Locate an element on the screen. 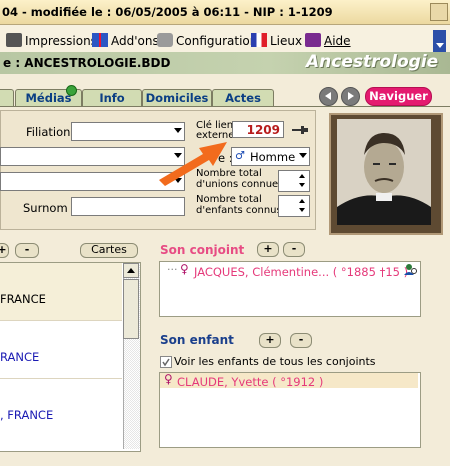 This screenshot has height=466, width=450. printer-icon is located at coordinates (14, 40).